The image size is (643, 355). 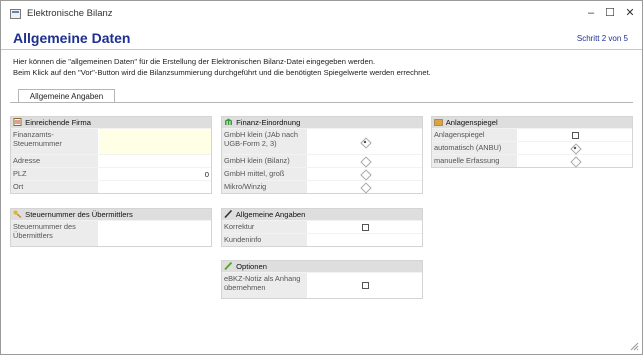 I want to click on minimize-button: –, so click(x=591, y=13).